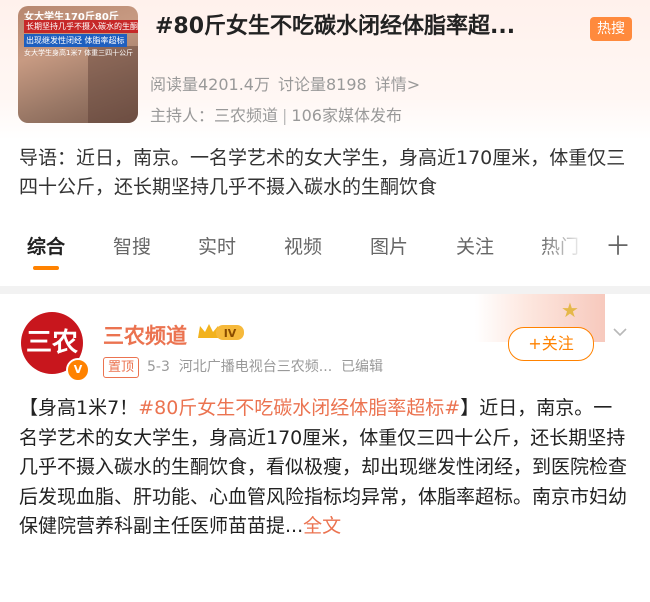 Image resolution: width=650 pixels, height=602 pixels. What do you see at coordinates (346, 115) in the screenshot?
I see `media-count: 106家媒体发布` at bounding box center [346, 115].